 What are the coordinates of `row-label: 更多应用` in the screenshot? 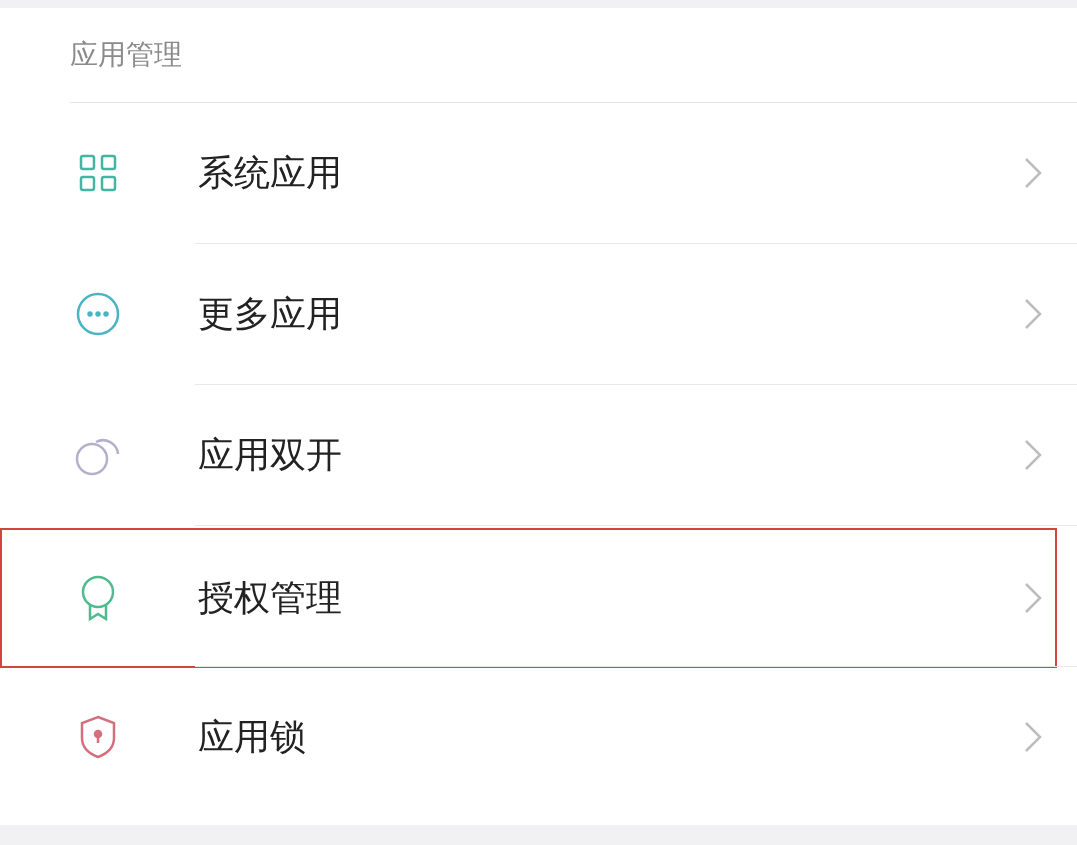 It's located at (270, 314).